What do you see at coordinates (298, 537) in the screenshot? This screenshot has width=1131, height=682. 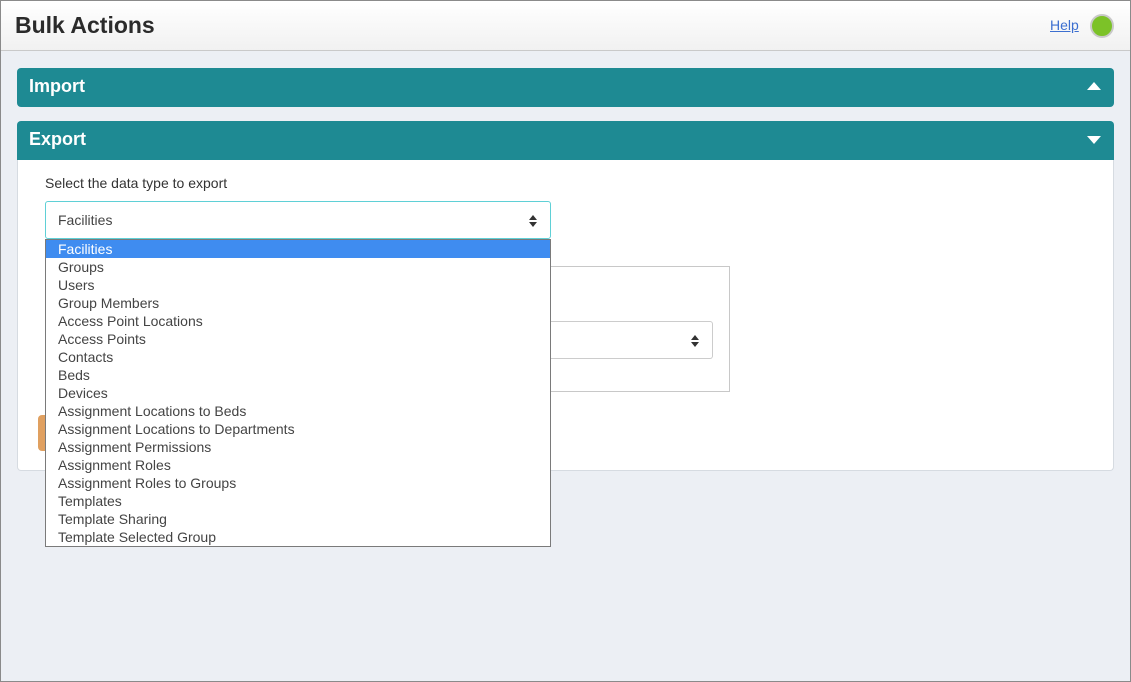 I see `dropdown-option-template-selected-group: Template Selected Group` at bounding box center [298, 537].